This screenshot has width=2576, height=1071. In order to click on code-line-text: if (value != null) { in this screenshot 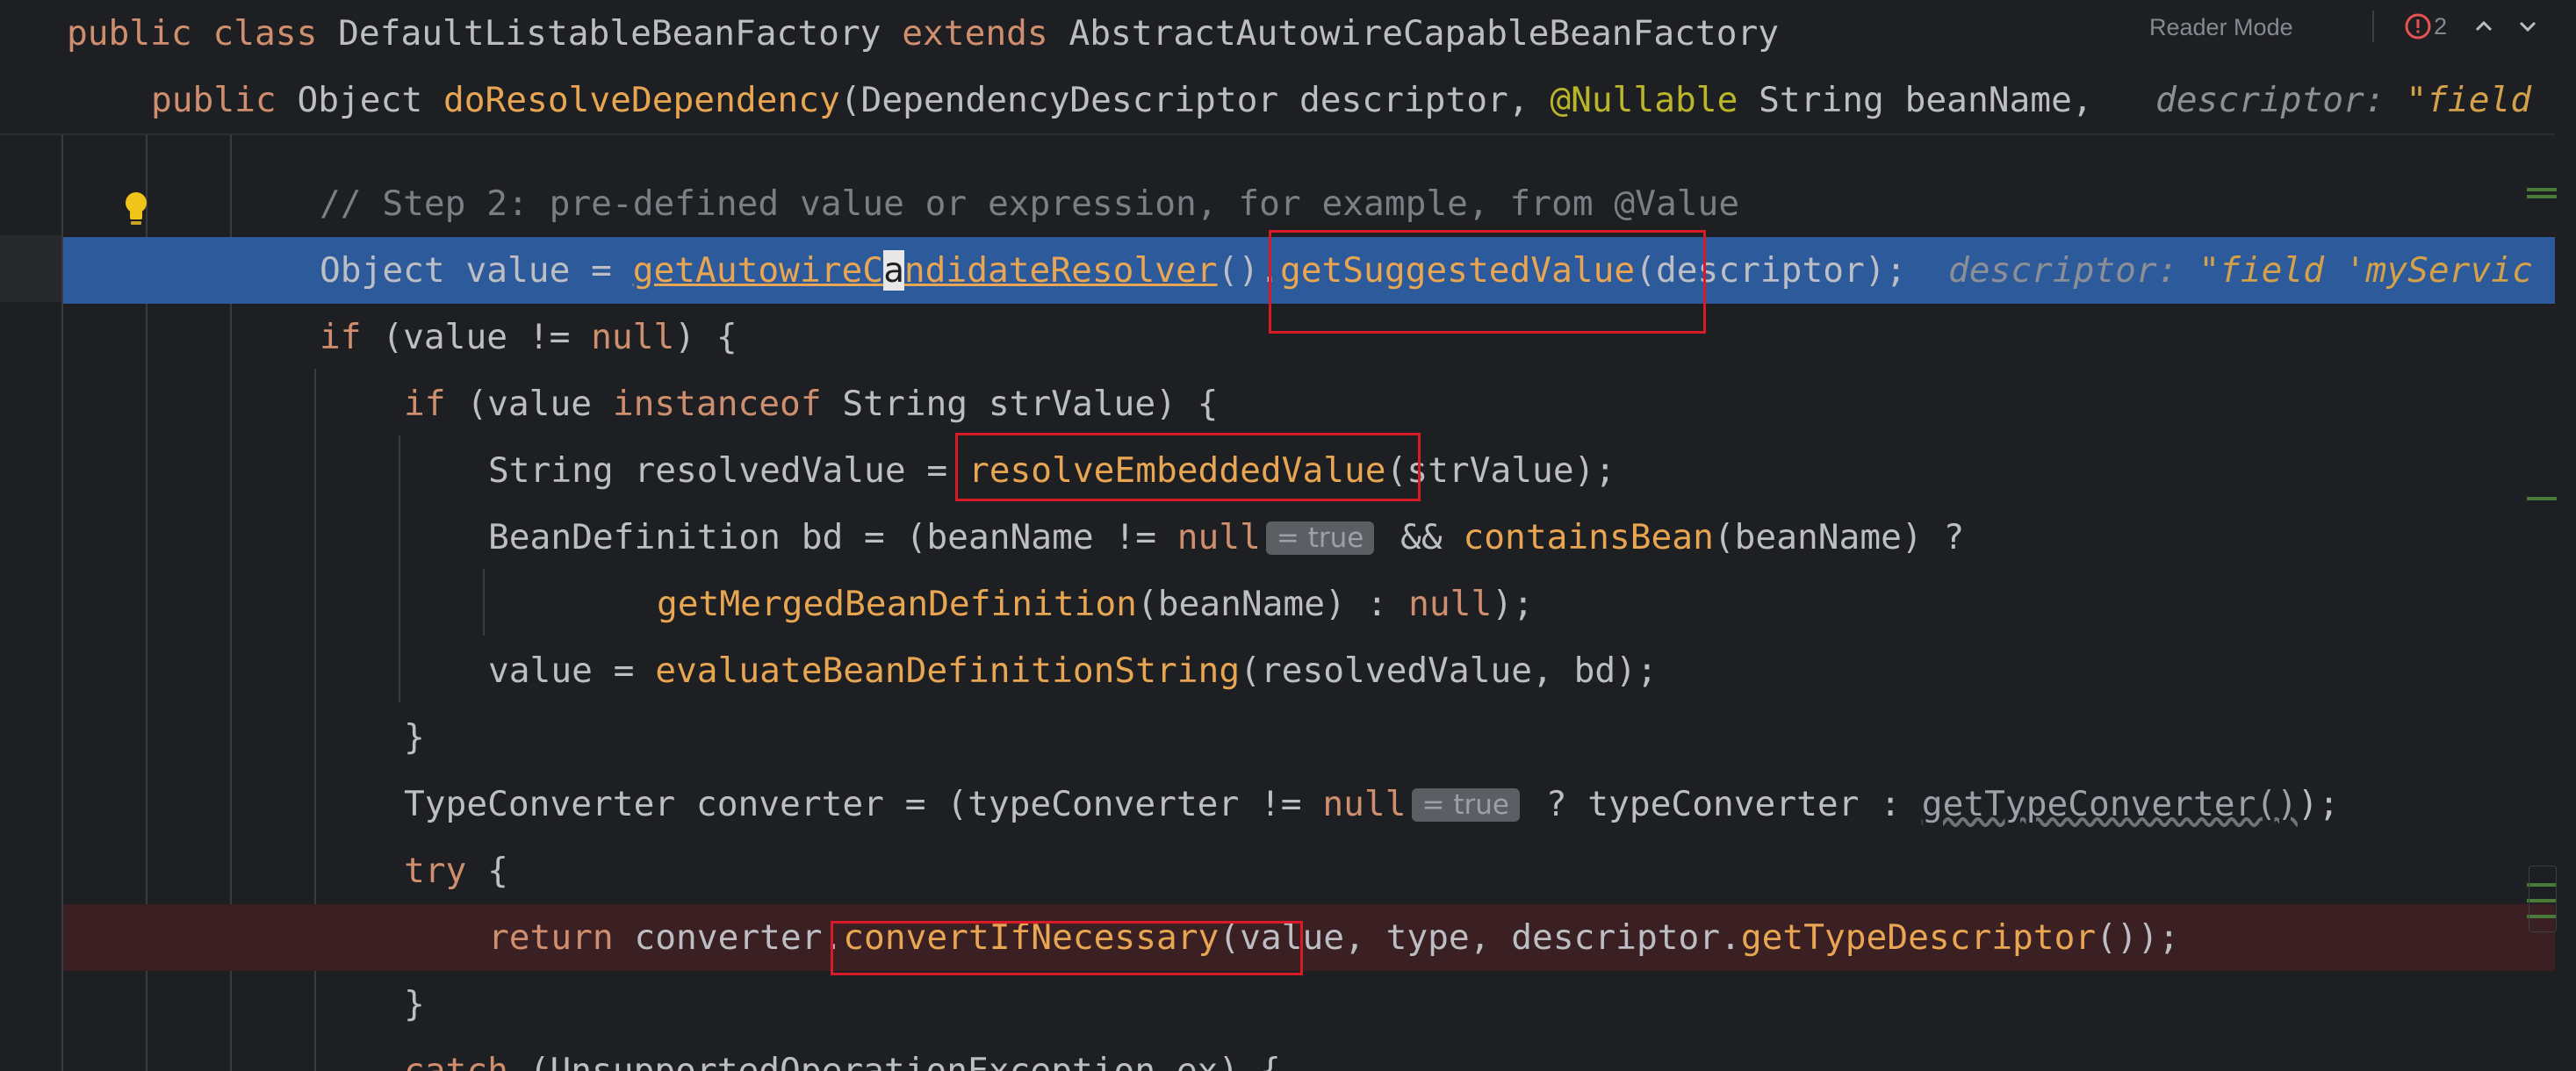, I will do `click(529, 337)`.